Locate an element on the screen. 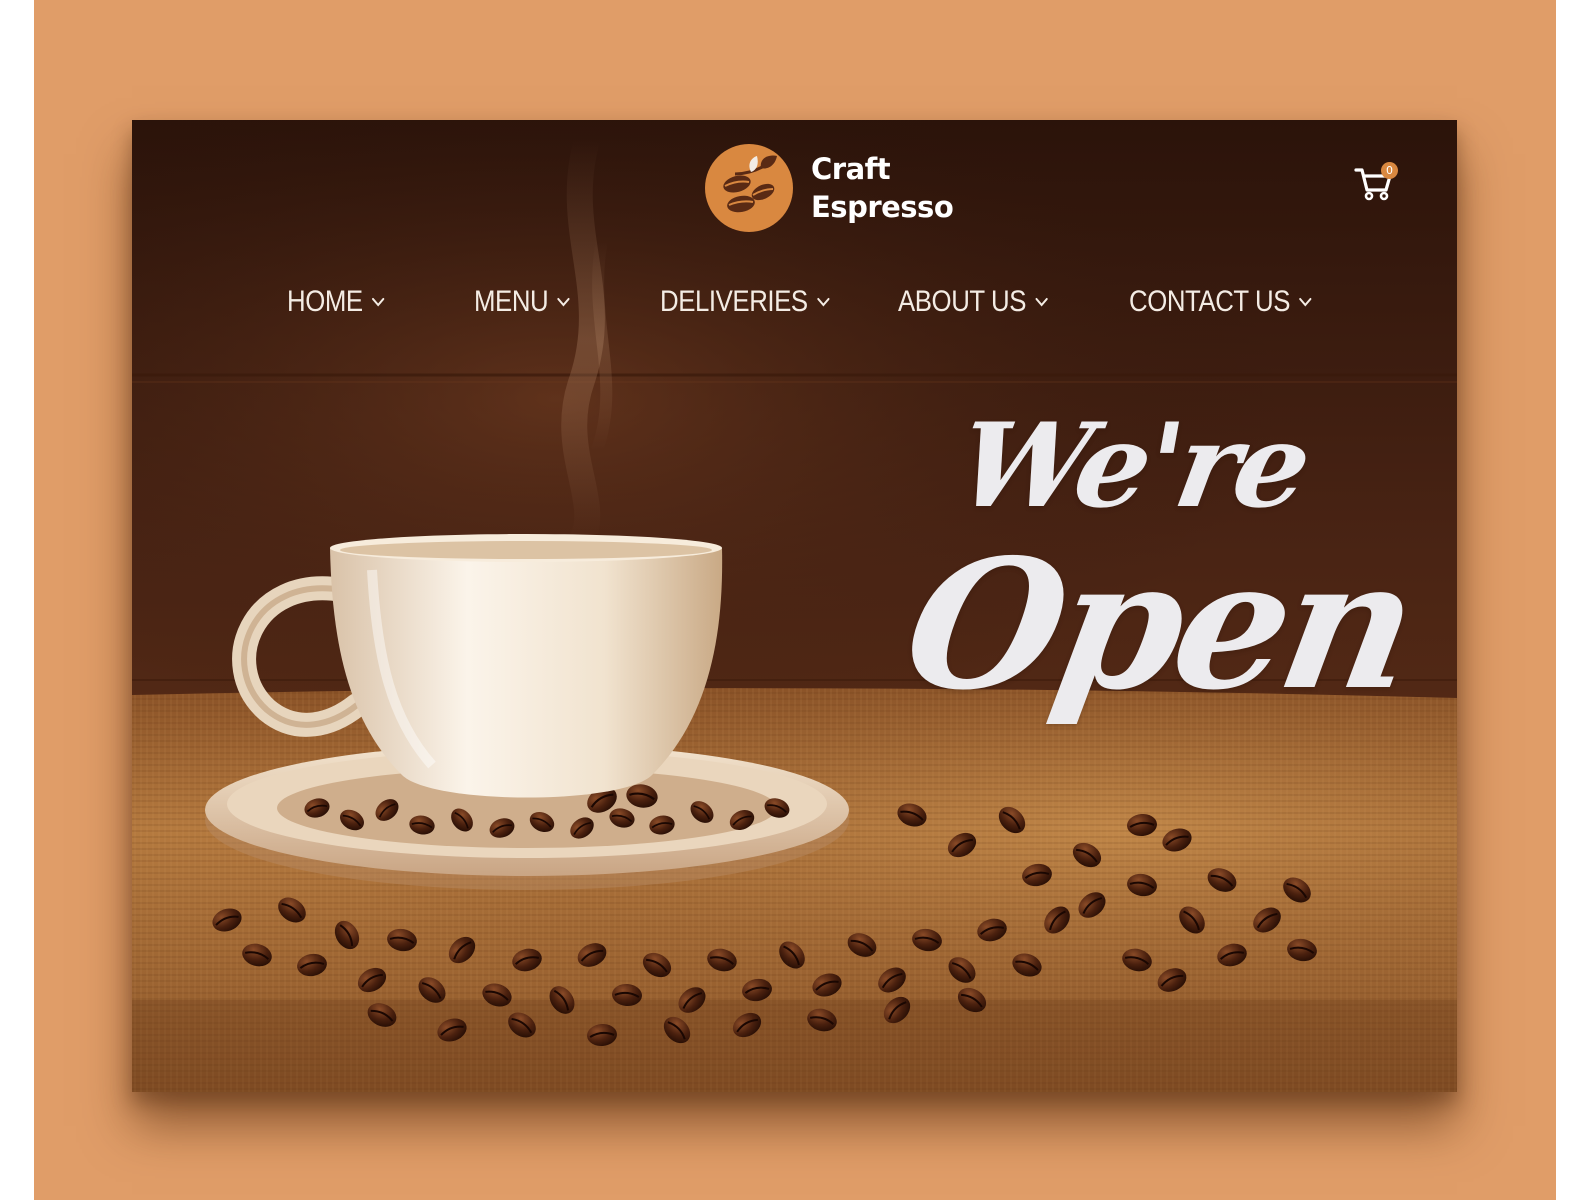  hero-headline-line1: We're is located at coordinates (1133, 466).